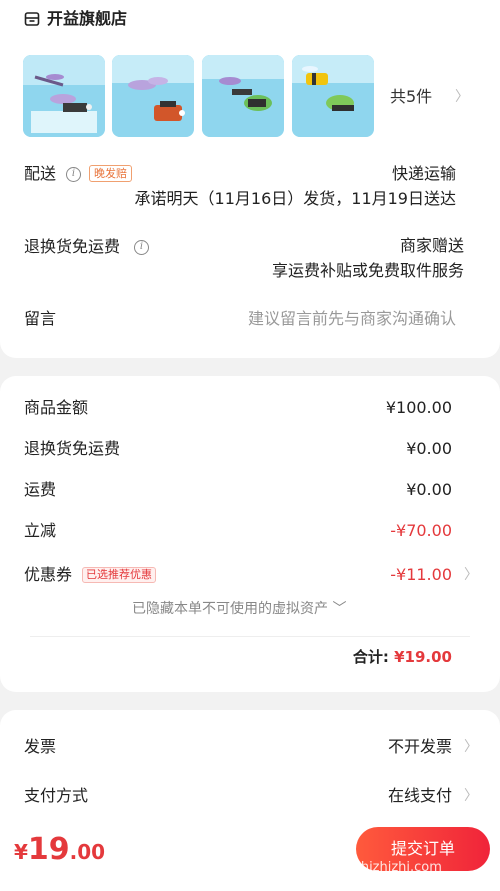 The width and height of the screenshot is (500, 891). What do you see at coordinates (295, 198) in the screenshot?
I see `delivery-promise: 承诺明天（11月16日）发货，11月19日送达` at bounding box center [295, 198].